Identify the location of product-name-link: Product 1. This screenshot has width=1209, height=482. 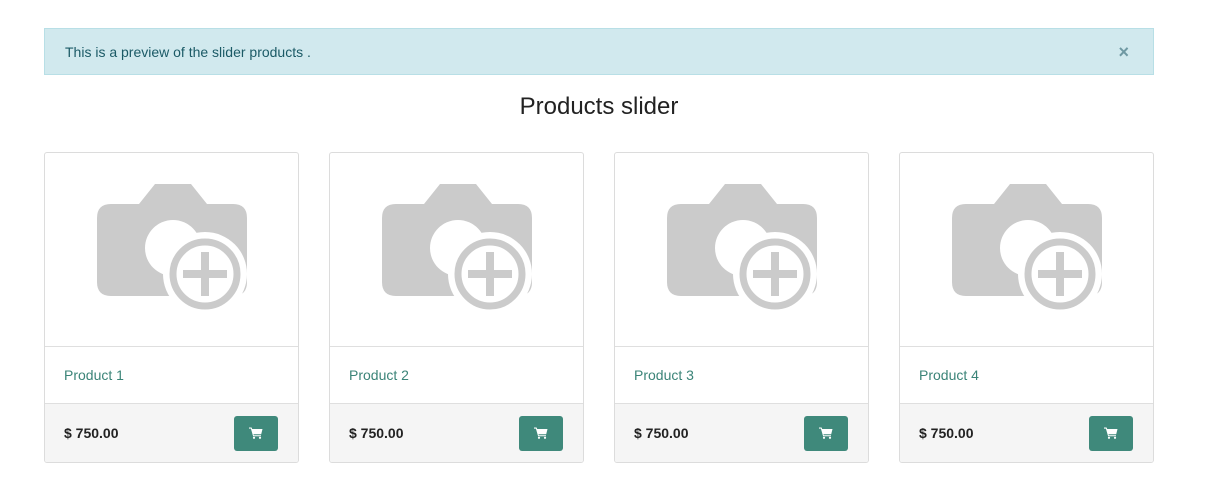
(94, 375).